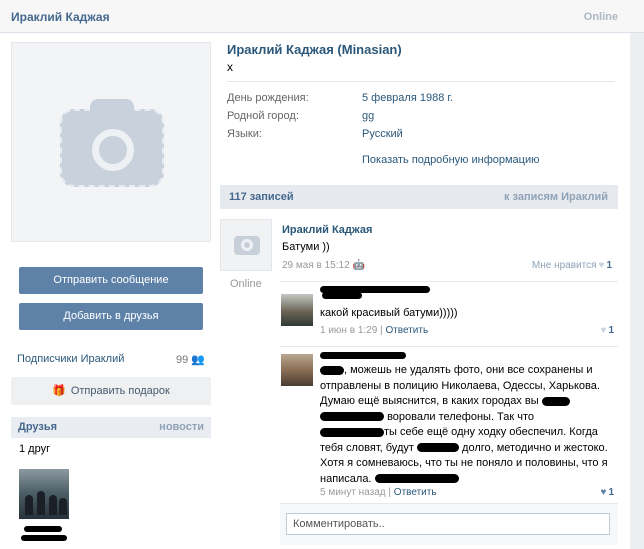 Image resolution: width=644 pixels, height=549 pixels. What do you see at coordinates (120, 391) in the screenshot?
I see `send-gift-label: Отправить подарок` at bounding box center [120, 391].